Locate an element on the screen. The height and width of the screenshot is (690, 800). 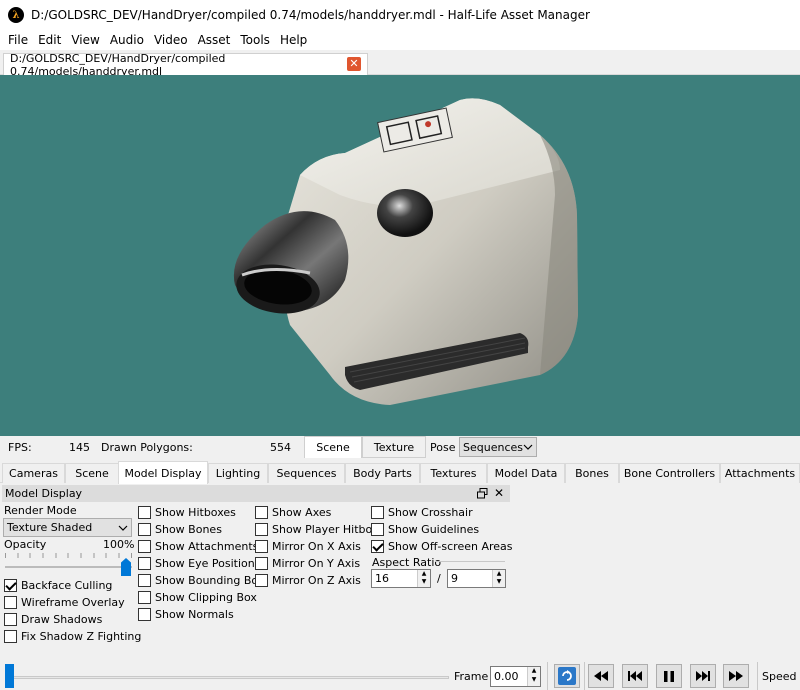
dock-title-bar: Model Display ✕ is located at coordinates (256, 493).